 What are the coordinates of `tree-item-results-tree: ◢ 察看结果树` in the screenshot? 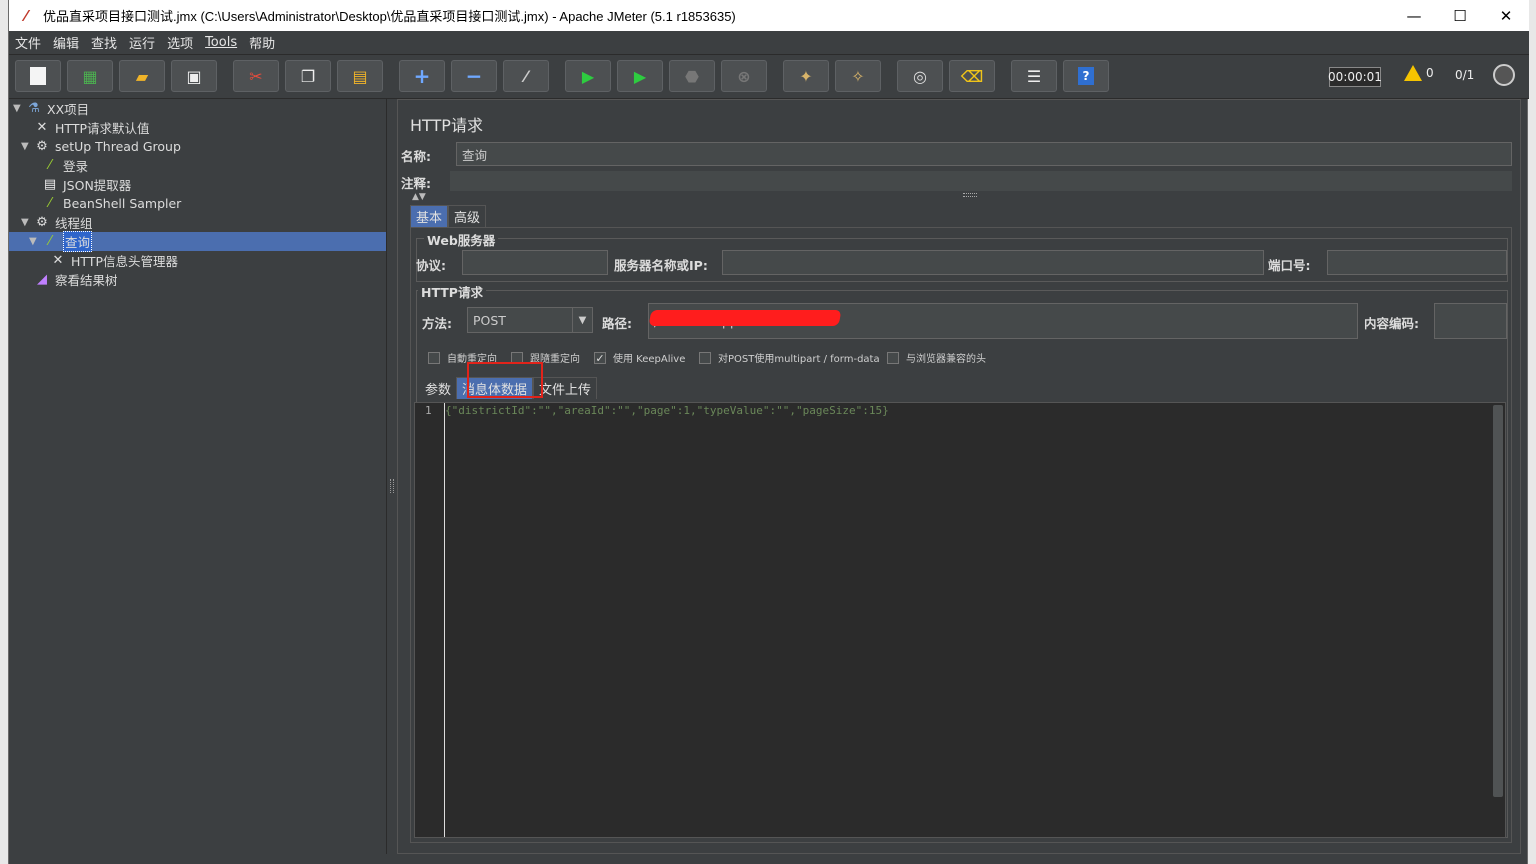 It's located at (75, 279).